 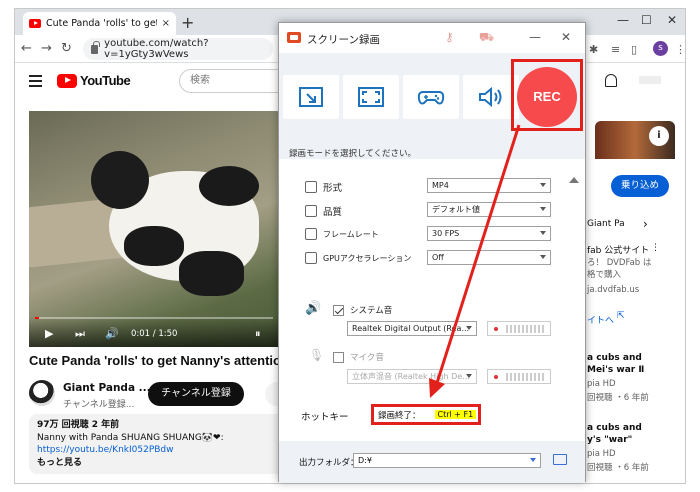 What do you see at coordinates (615, 370) in the screenshot?
I see `sidebar-video-title: Mei's war Ⅱ` at bounding box center [615, 370].